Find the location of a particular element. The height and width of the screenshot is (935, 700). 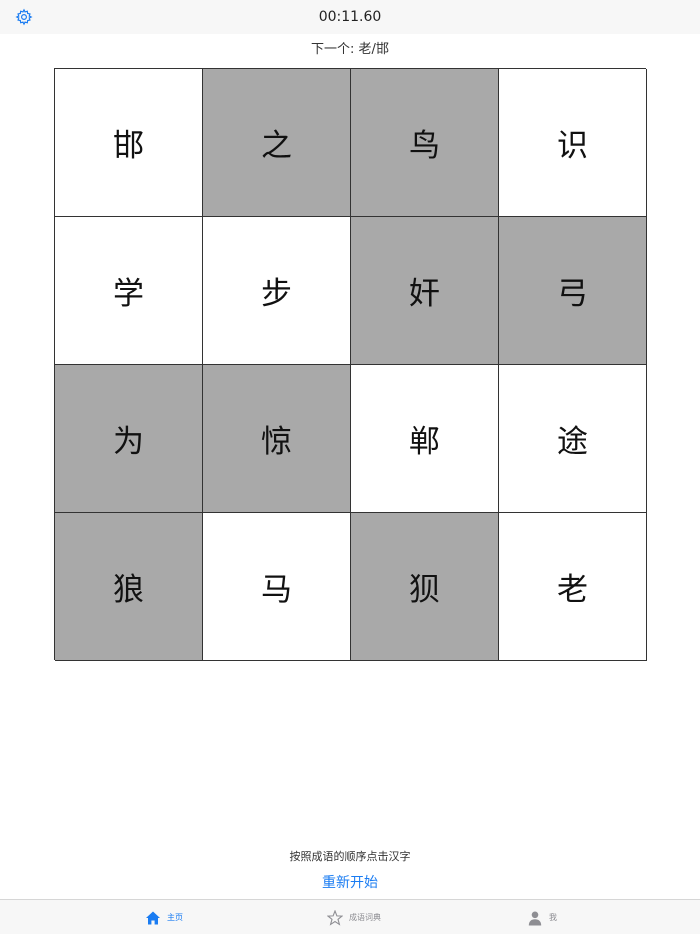

grid-cell: 狈 is located at coordinates (425, 587).